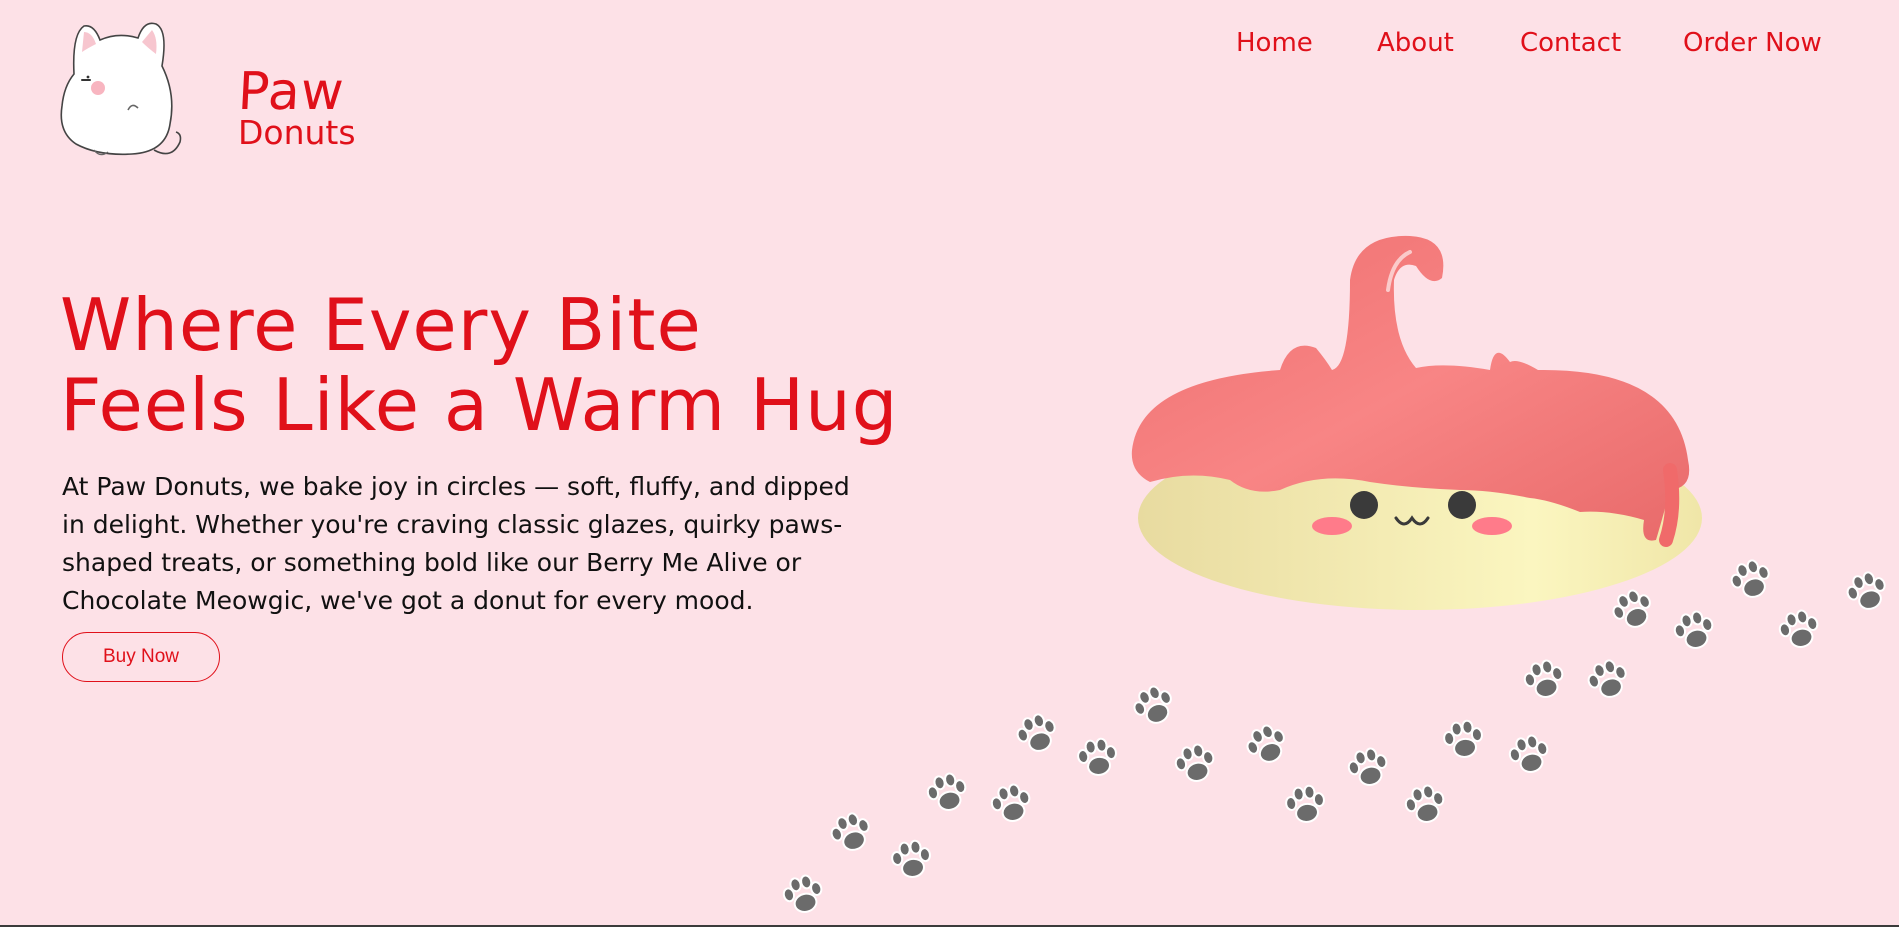 The width and height of the screenshot is (1899, 927). What do you see at coordinates (1415, 43) in the screenshot?
I see `nav-about-link: About` at bounding box center [1415, 43].